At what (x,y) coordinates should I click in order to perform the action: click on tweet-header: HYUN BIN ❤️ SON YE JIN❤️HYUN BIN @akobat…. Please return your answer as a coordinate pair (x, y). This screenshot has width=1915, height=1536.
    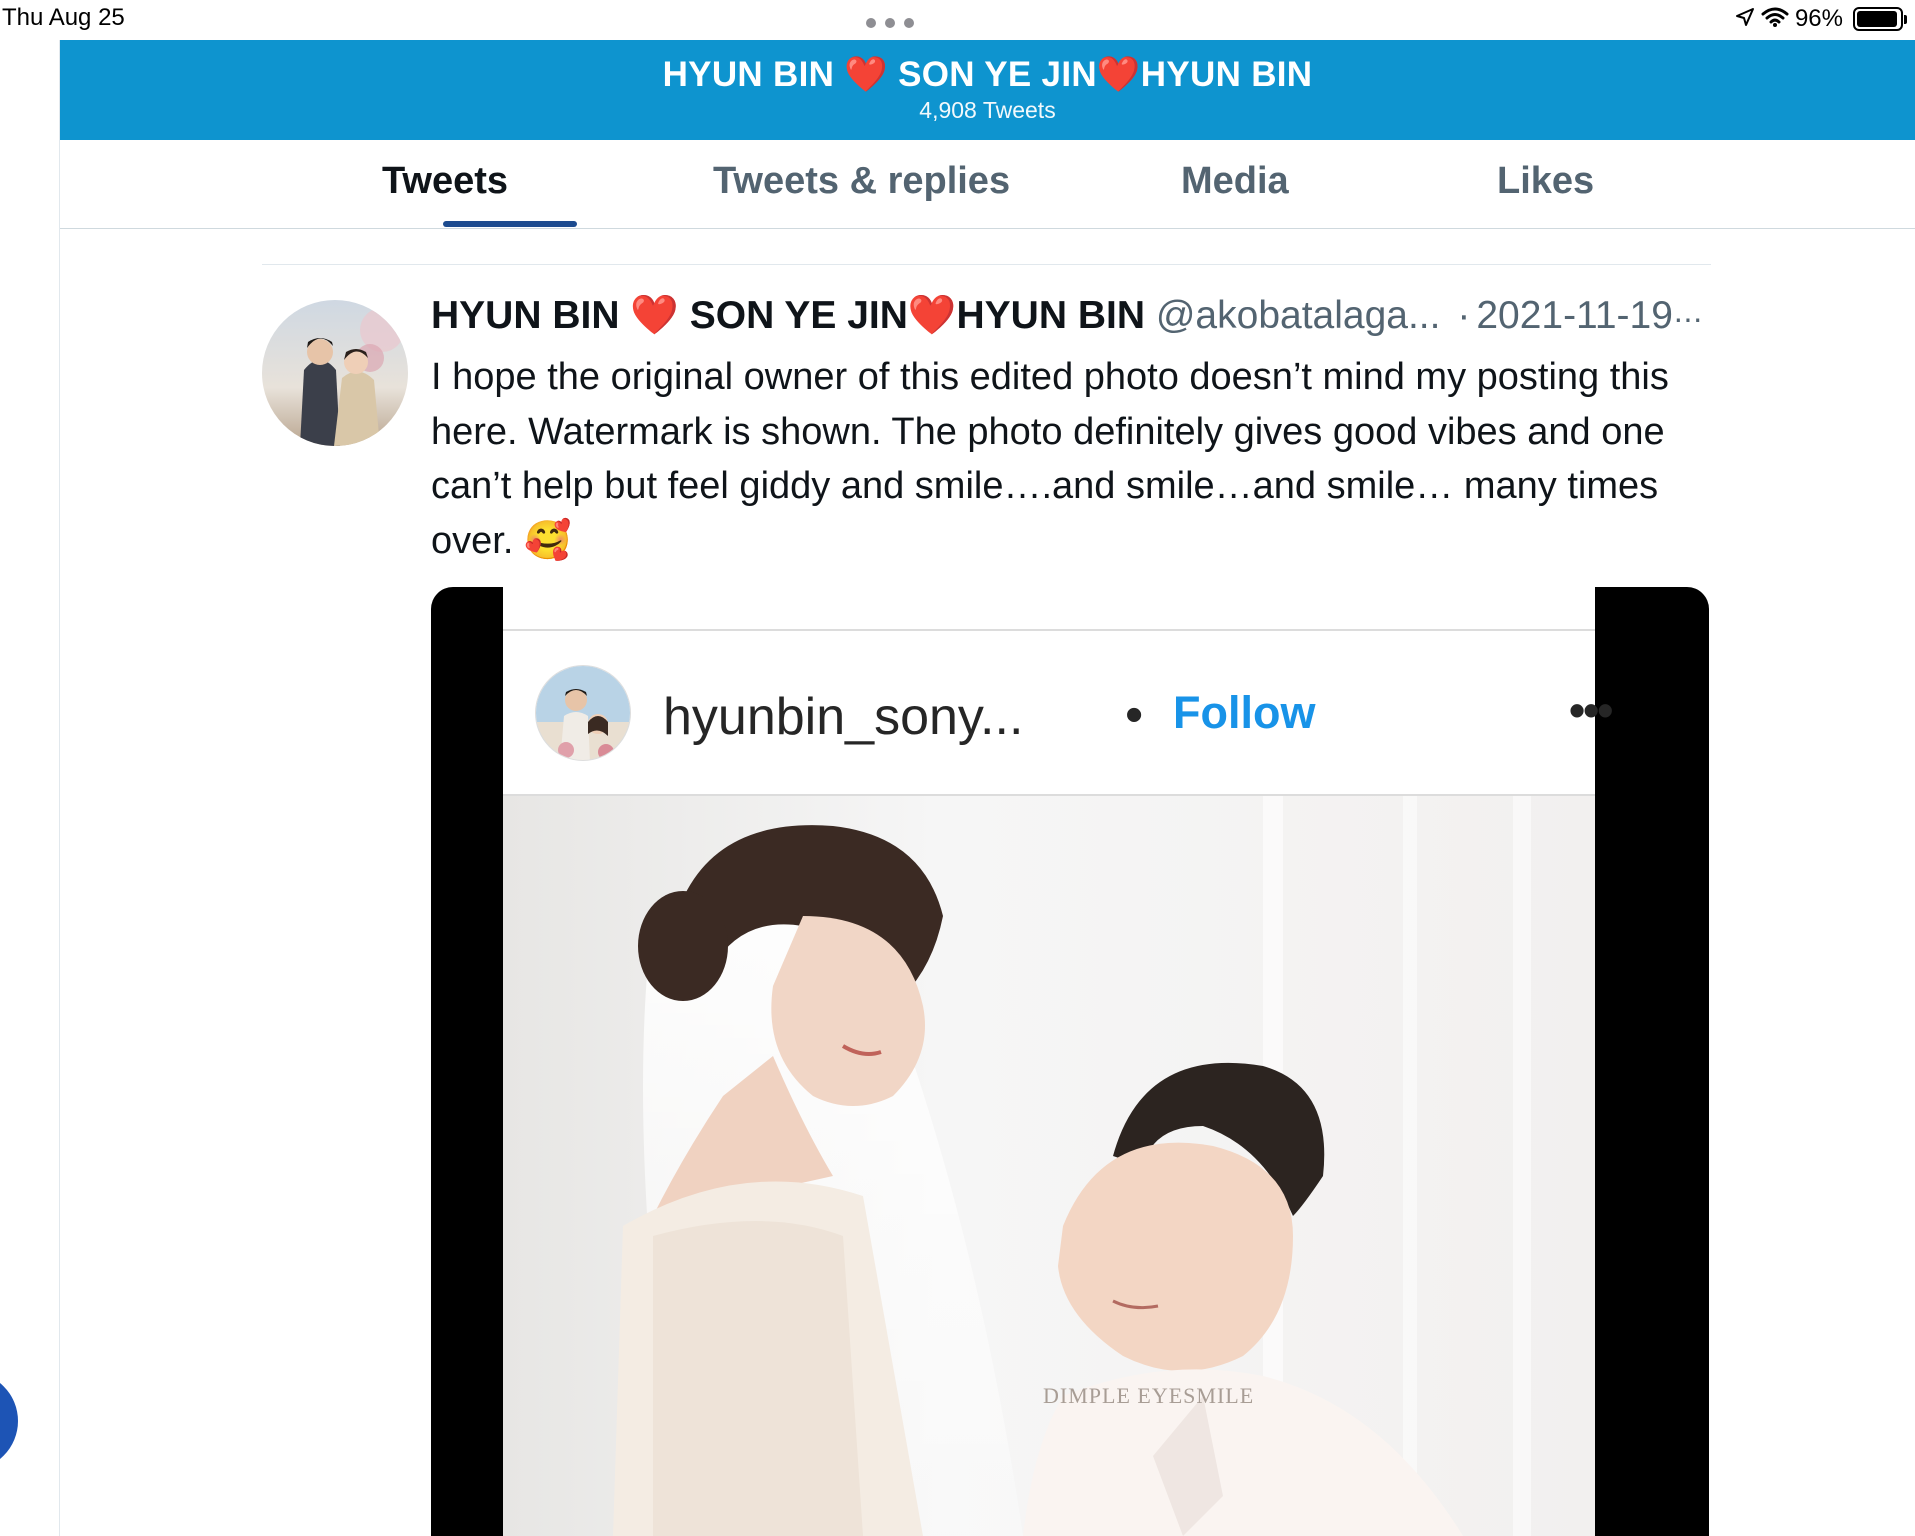
    Looking at the image, I should click on (1076, 317).